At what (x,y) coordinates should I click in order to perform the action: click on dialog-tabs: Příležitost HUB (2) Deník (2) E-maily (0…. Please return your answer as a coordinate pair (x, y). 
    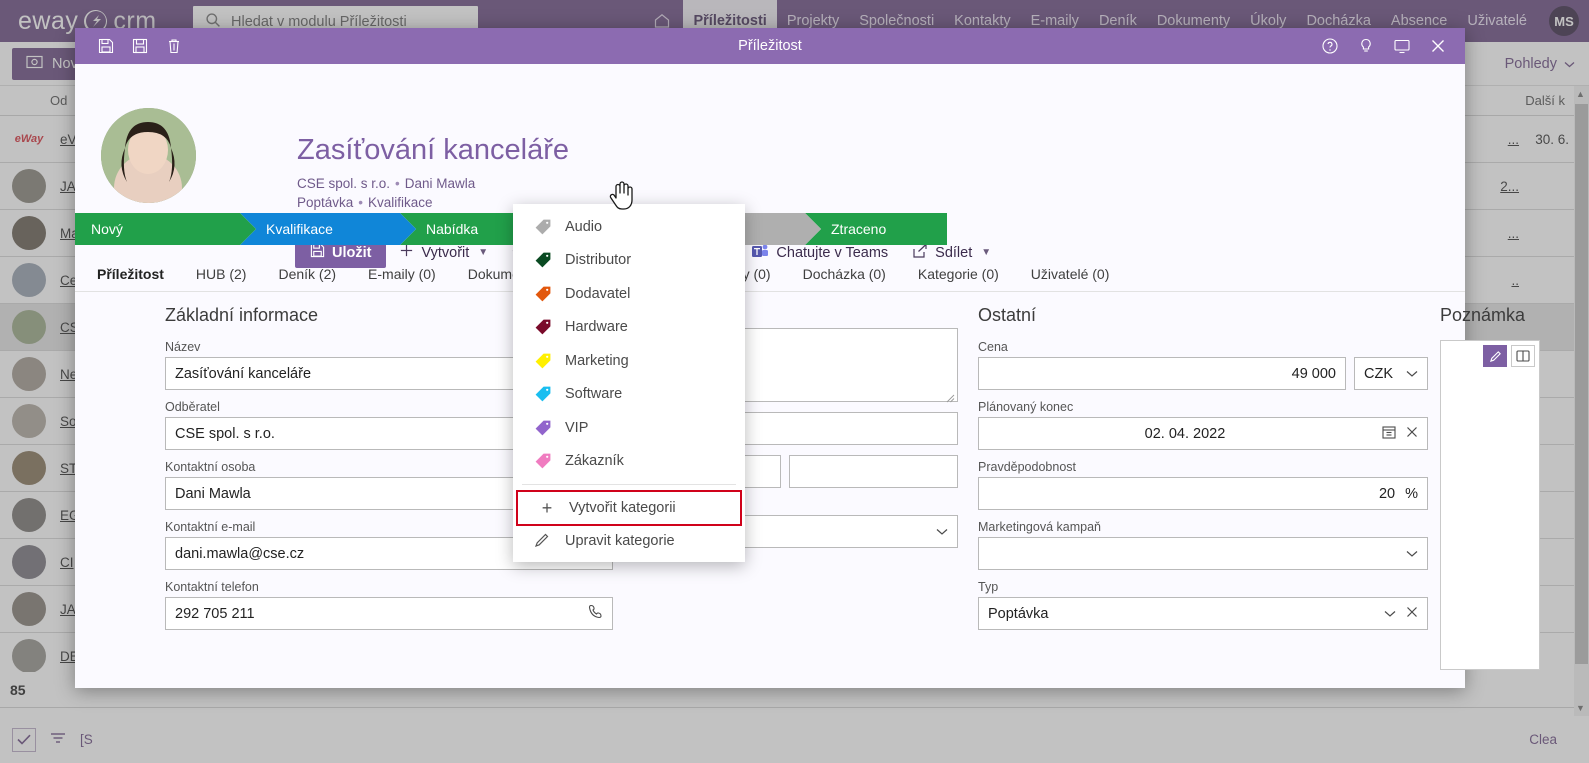
    Looking at the image, I should click on (770, 274).